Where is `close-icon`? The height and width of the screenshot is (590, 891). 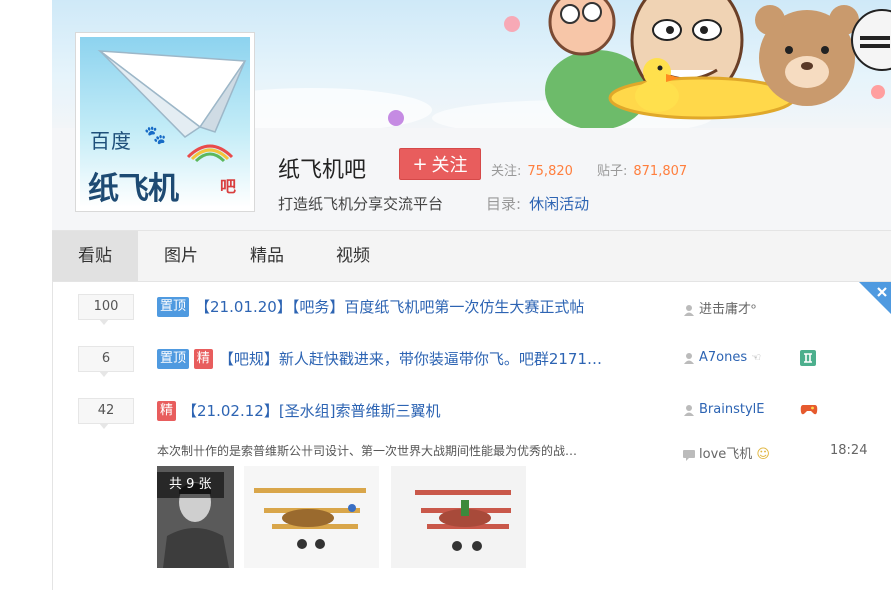
close-icon is located at coordinates (875, 298).